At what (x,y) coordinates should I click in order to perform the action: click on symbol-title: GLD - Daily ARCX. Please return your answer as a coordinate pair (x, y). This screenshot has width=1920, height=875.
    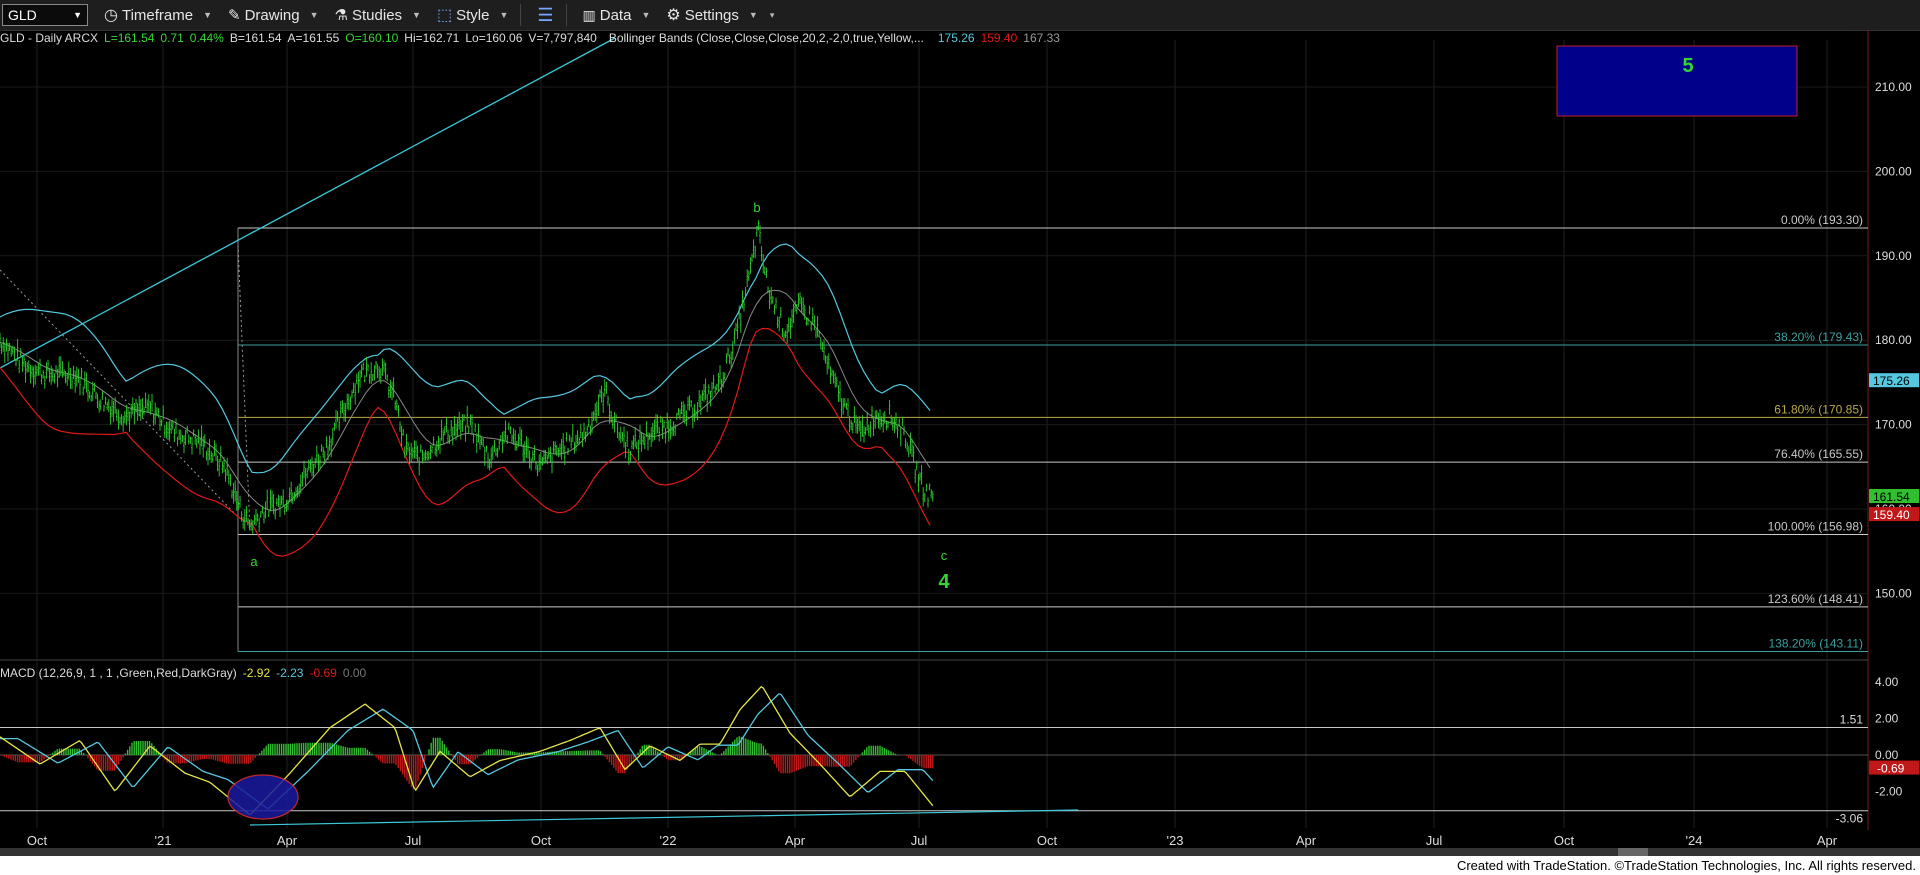
    Looking at the image, I should click on (49, 38).